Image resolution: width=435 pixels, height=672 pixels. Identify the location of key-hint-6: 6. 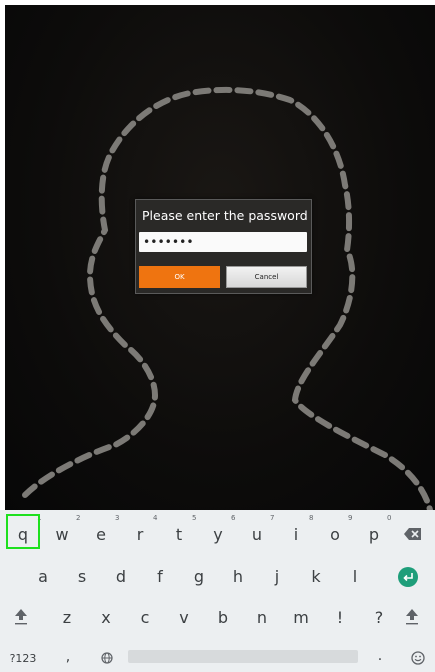
(233, 518).